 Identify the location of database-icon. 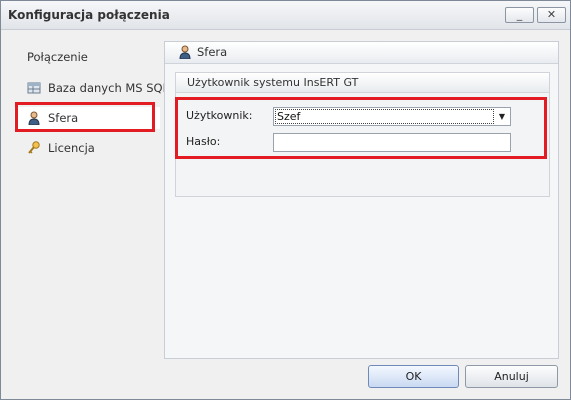
(34, 88).